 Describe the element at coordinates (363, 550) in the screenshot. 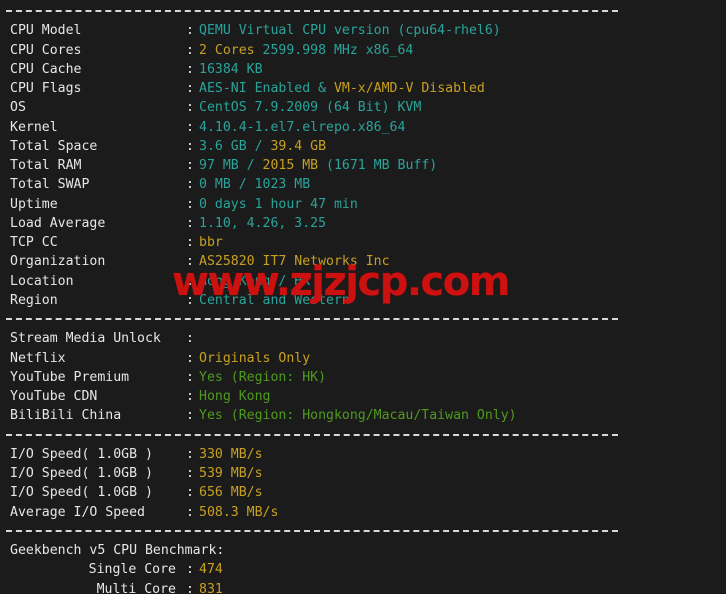

I see `section-heading: Geekbench v5 CPU Benchmark:` at that location.